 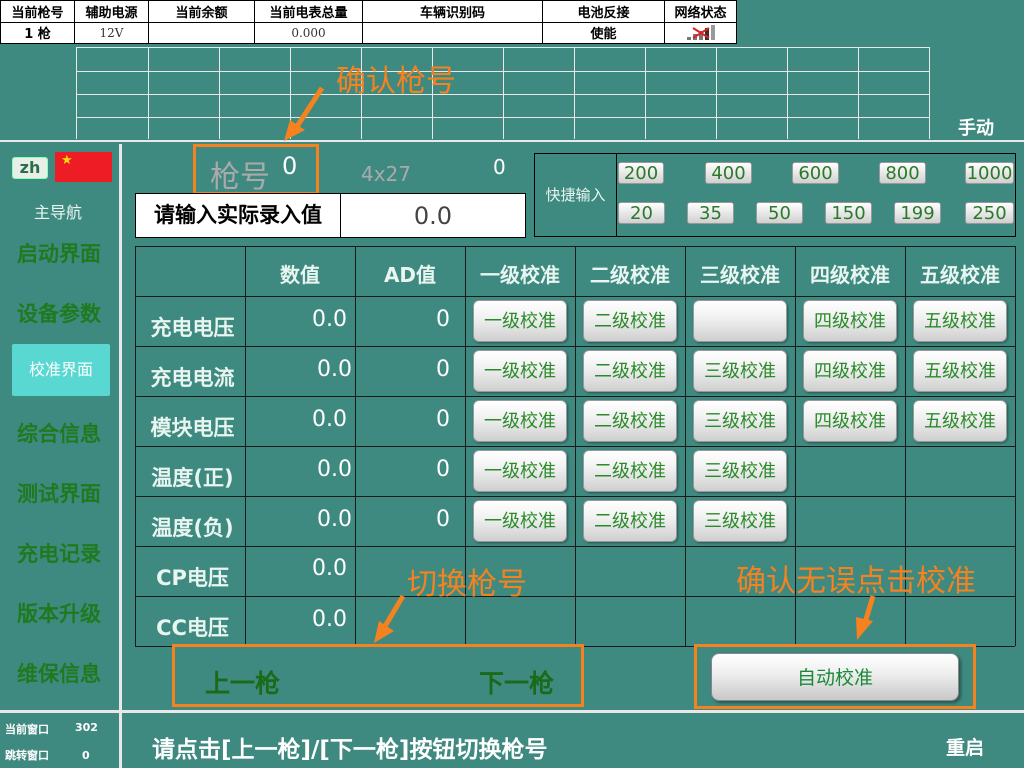 What do you see at coordinates (329, 419) in the screenshot?
I see `module-voltage-value: 0.0` at bounding box center [329, 419].